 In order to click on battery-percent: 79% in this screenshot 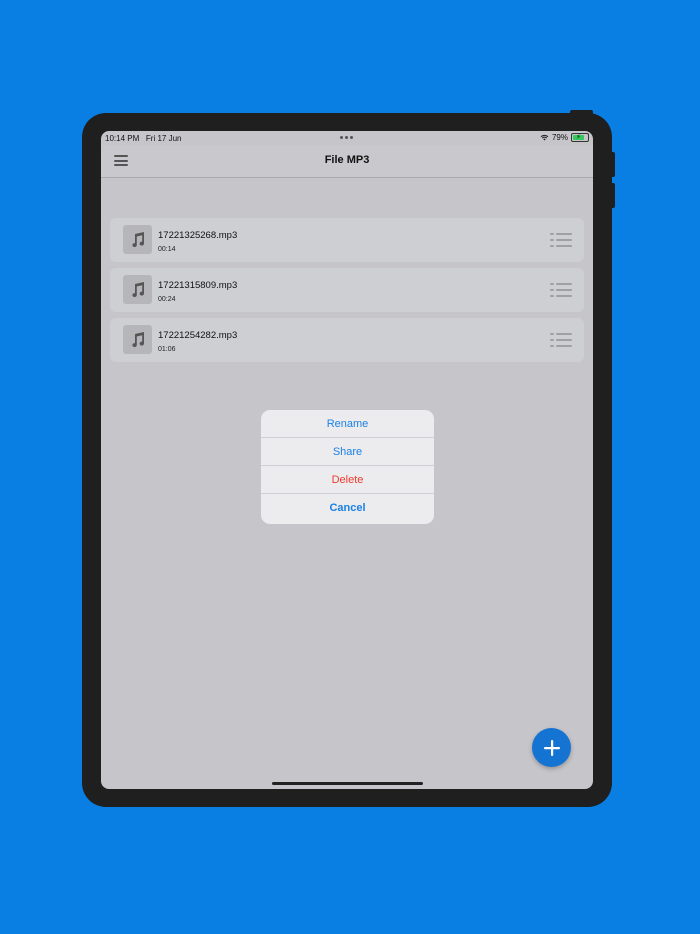, I will do `click(559, 137)`.